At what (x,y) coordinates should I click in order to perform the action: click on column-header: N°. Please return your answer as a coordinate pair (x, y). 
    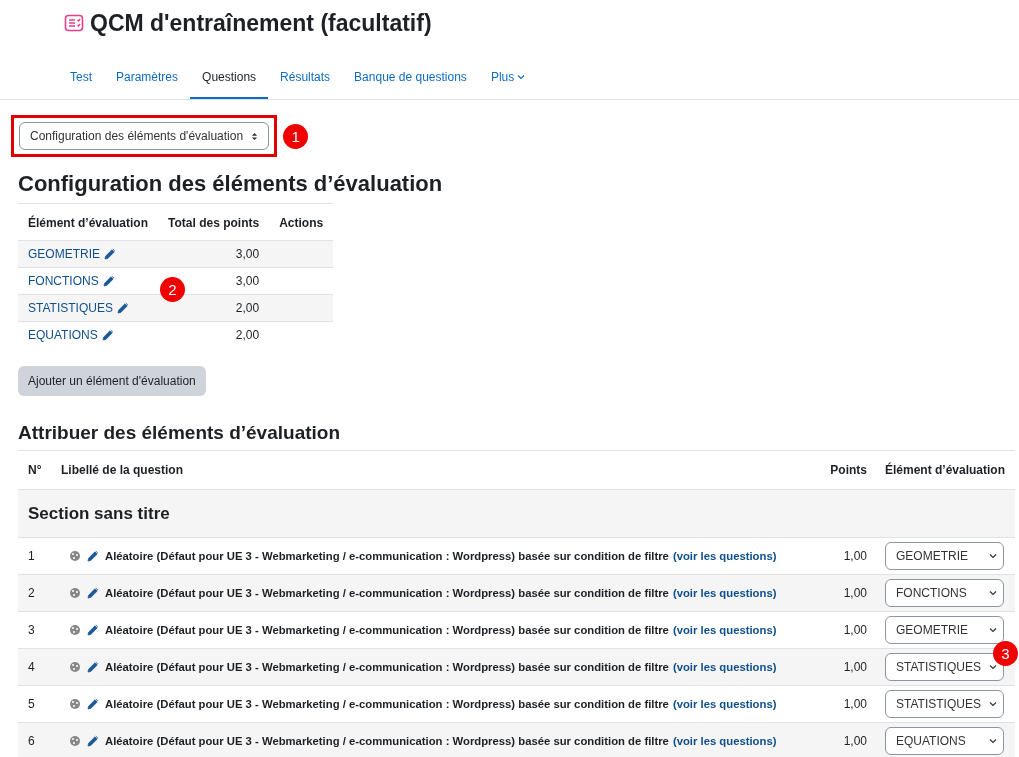
    Looking at the image, I should click on (35, 470).